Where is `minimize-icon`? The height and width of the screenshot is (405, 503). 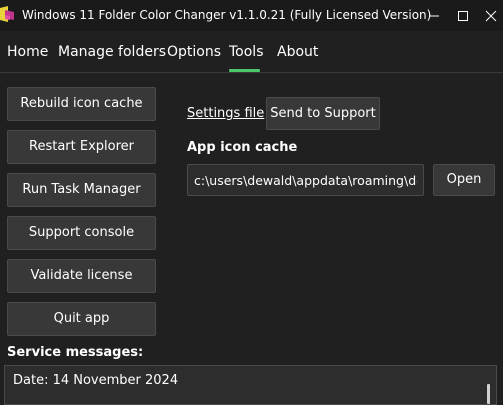 minimize-icon is located at coordinates (434, 16).